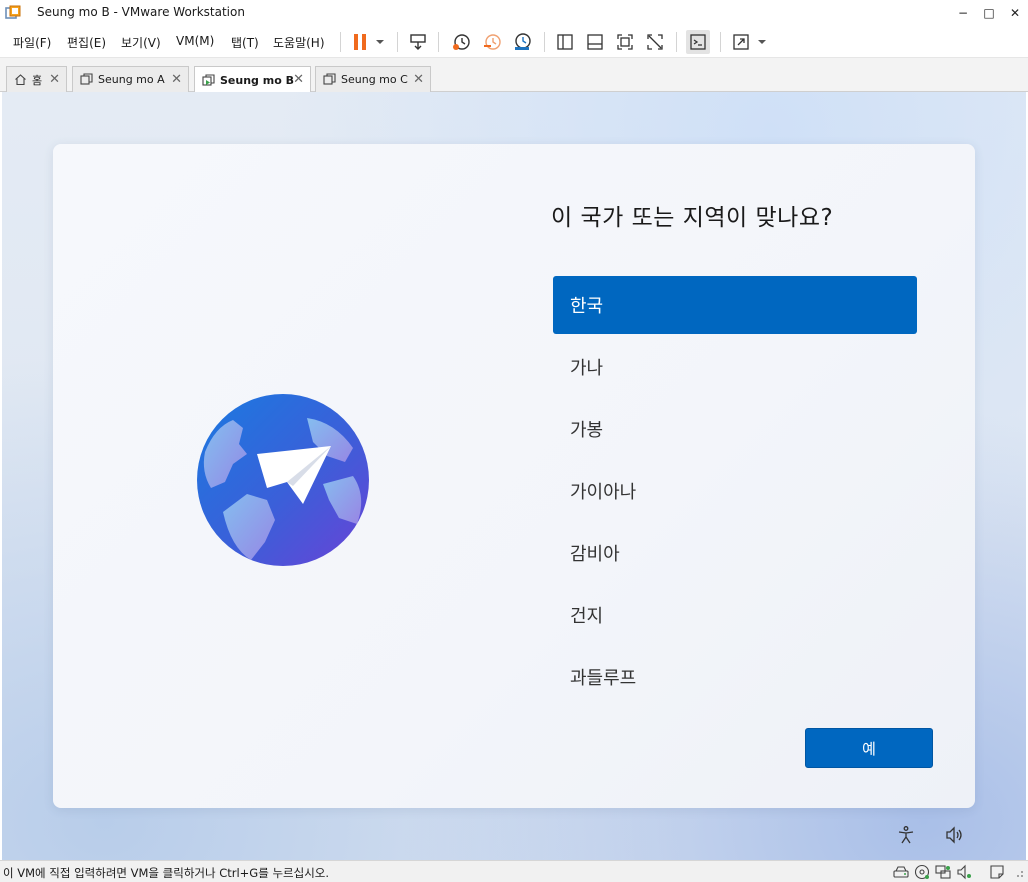 This screenshot has height=882, width=1028. Describe the element at coordinates (492, 42) in the screenshot. I see `snapshot-revert-icon` at that location.